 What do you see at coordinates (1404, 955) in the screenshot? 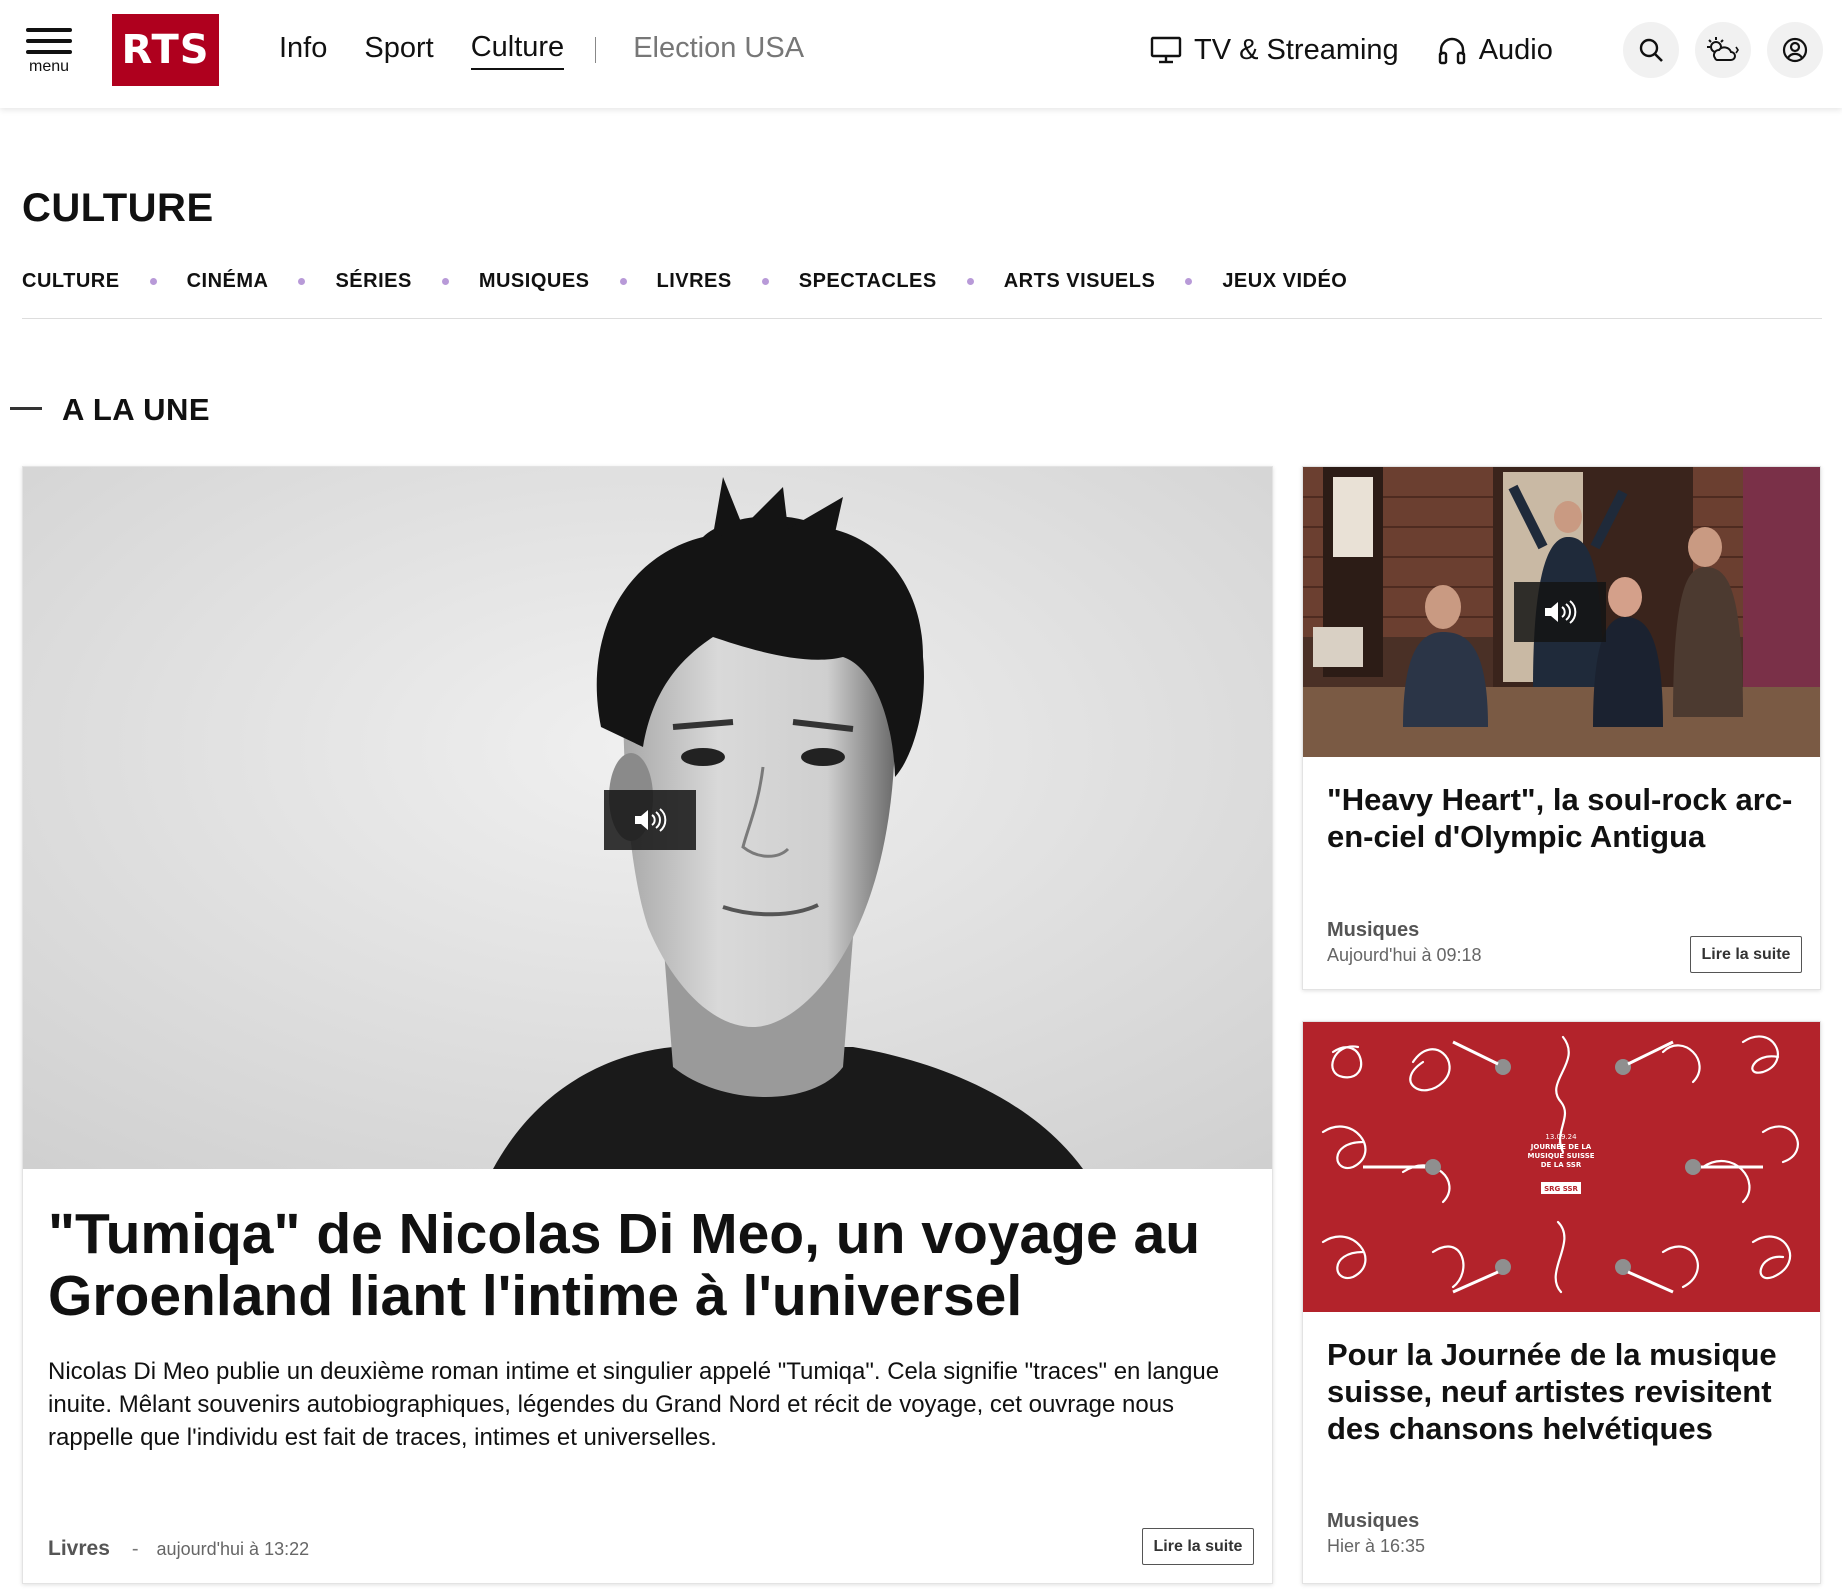
I see `article-date: Aujourd'hui à 09:18` at bounding box center [1404, 955].